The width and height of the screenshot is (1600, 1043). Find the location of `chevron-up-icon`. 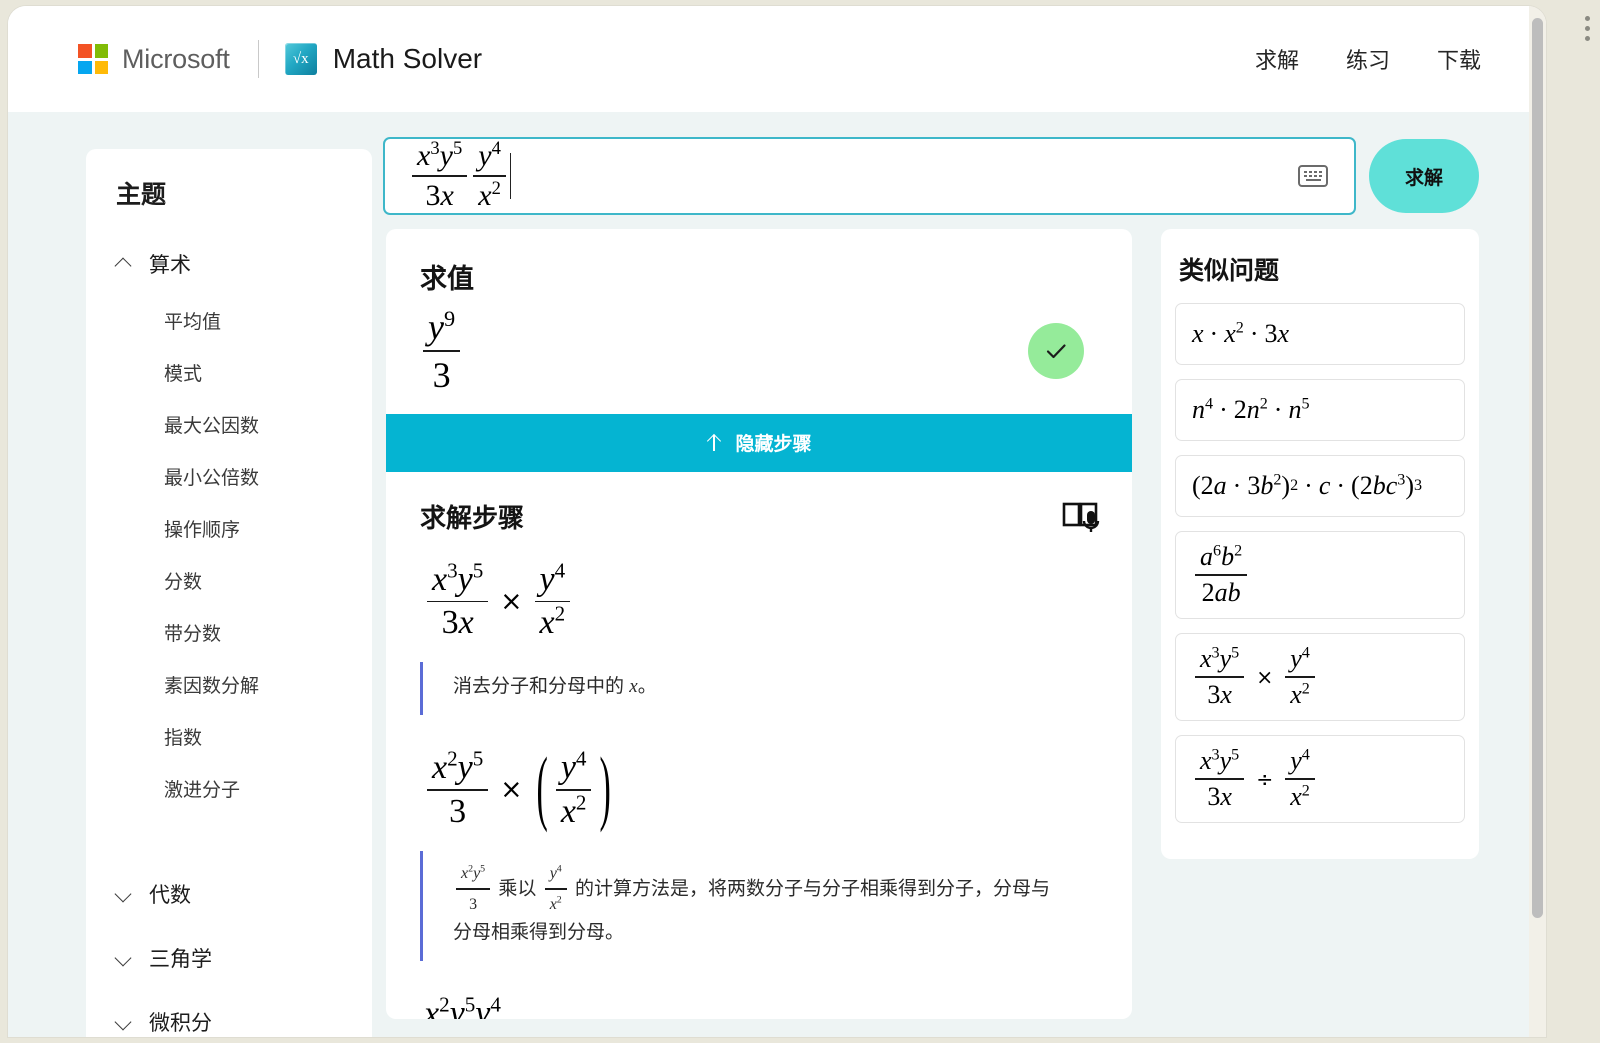

chevron-up-icon is located at coordinates (123, 264).